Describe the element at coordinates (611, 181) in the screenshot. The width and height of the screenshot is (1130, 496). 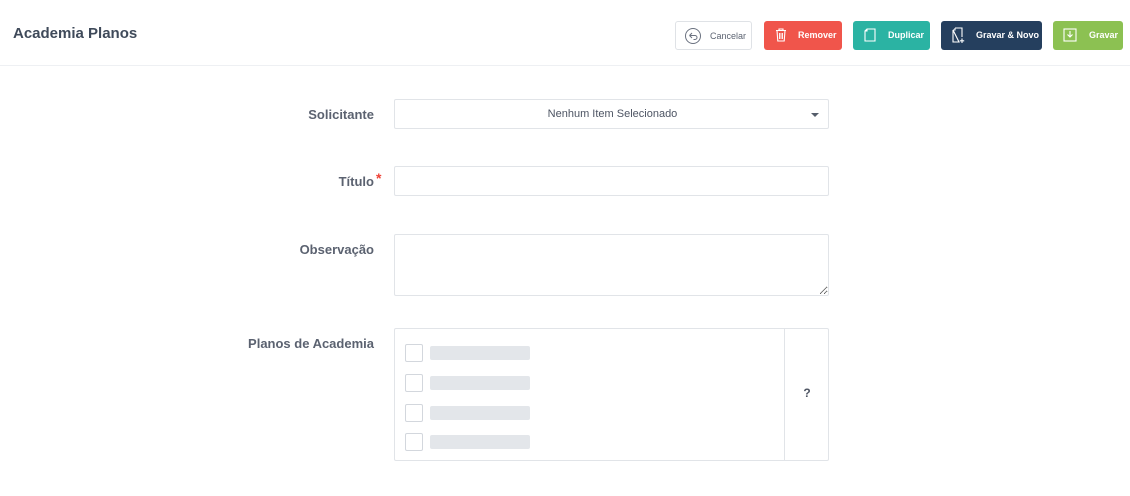
I see `titulo-input` at that location.